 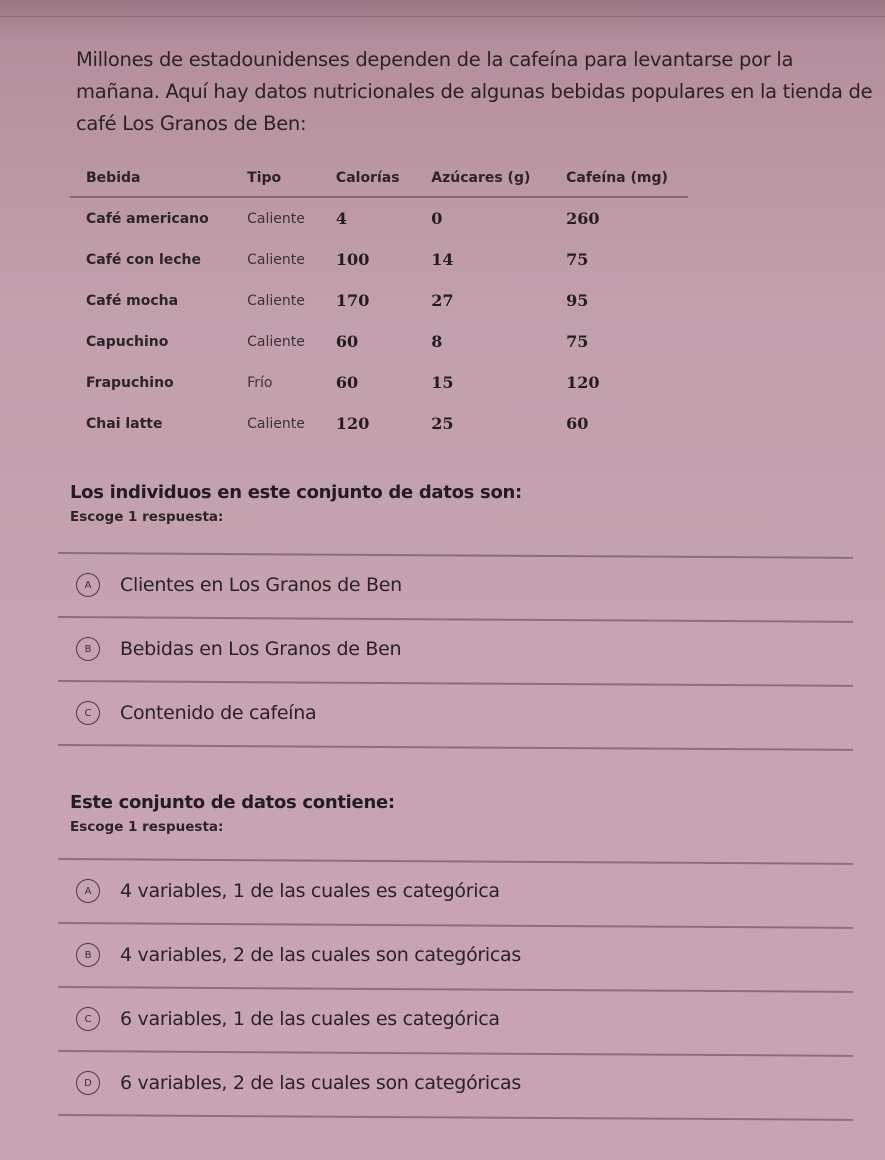 What do you see at coordinates (261, 649) in the screenshot?
I see `choice-label: Bebidas en Los Granos de Ben` at bounding box center [261, 649].